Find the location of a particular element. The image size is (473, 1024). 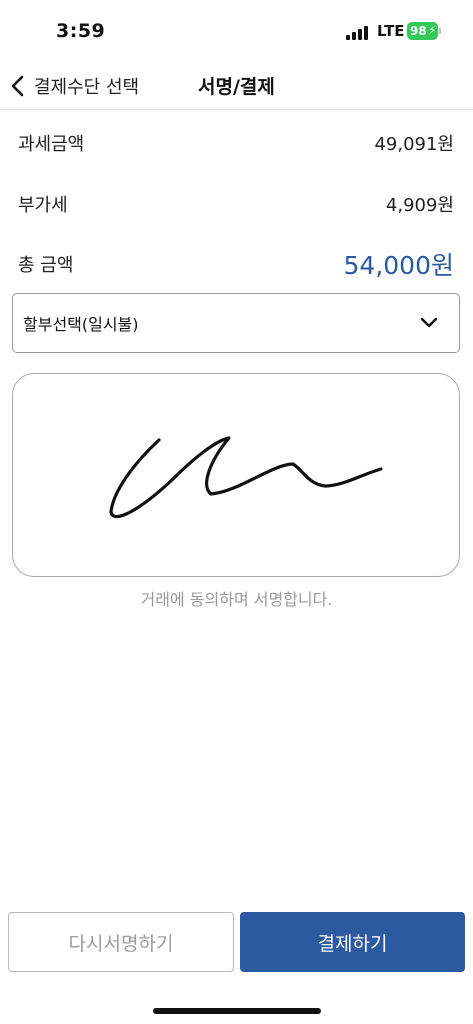

chevron-left-icon is located at coordinates (17, 86).